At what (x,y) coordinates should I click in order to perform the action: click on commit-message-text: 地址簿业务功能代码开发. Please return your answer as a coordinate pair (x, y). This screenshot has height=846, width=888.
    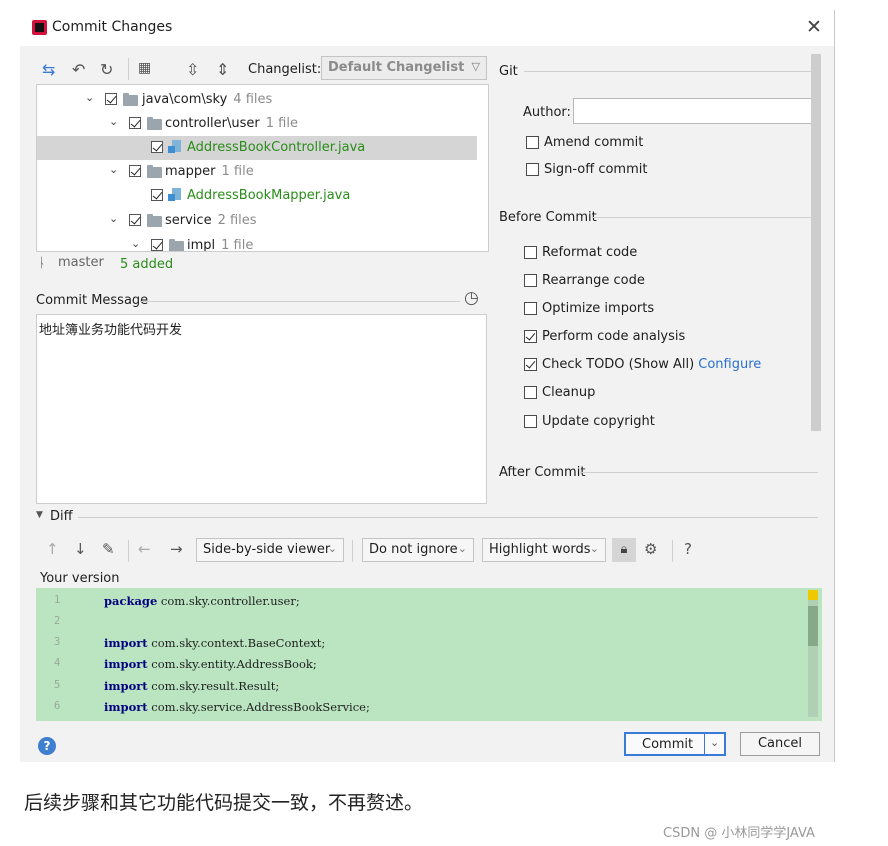
    Looking at the image, I should click on (111, 330).